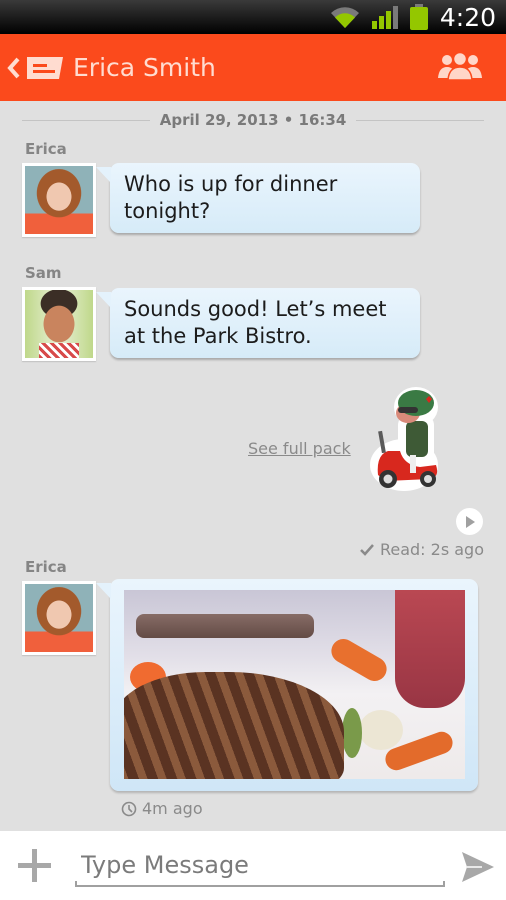 The width and height of the screenshot is (506, 900). I want to click on signal-icon, so click(384, 17).